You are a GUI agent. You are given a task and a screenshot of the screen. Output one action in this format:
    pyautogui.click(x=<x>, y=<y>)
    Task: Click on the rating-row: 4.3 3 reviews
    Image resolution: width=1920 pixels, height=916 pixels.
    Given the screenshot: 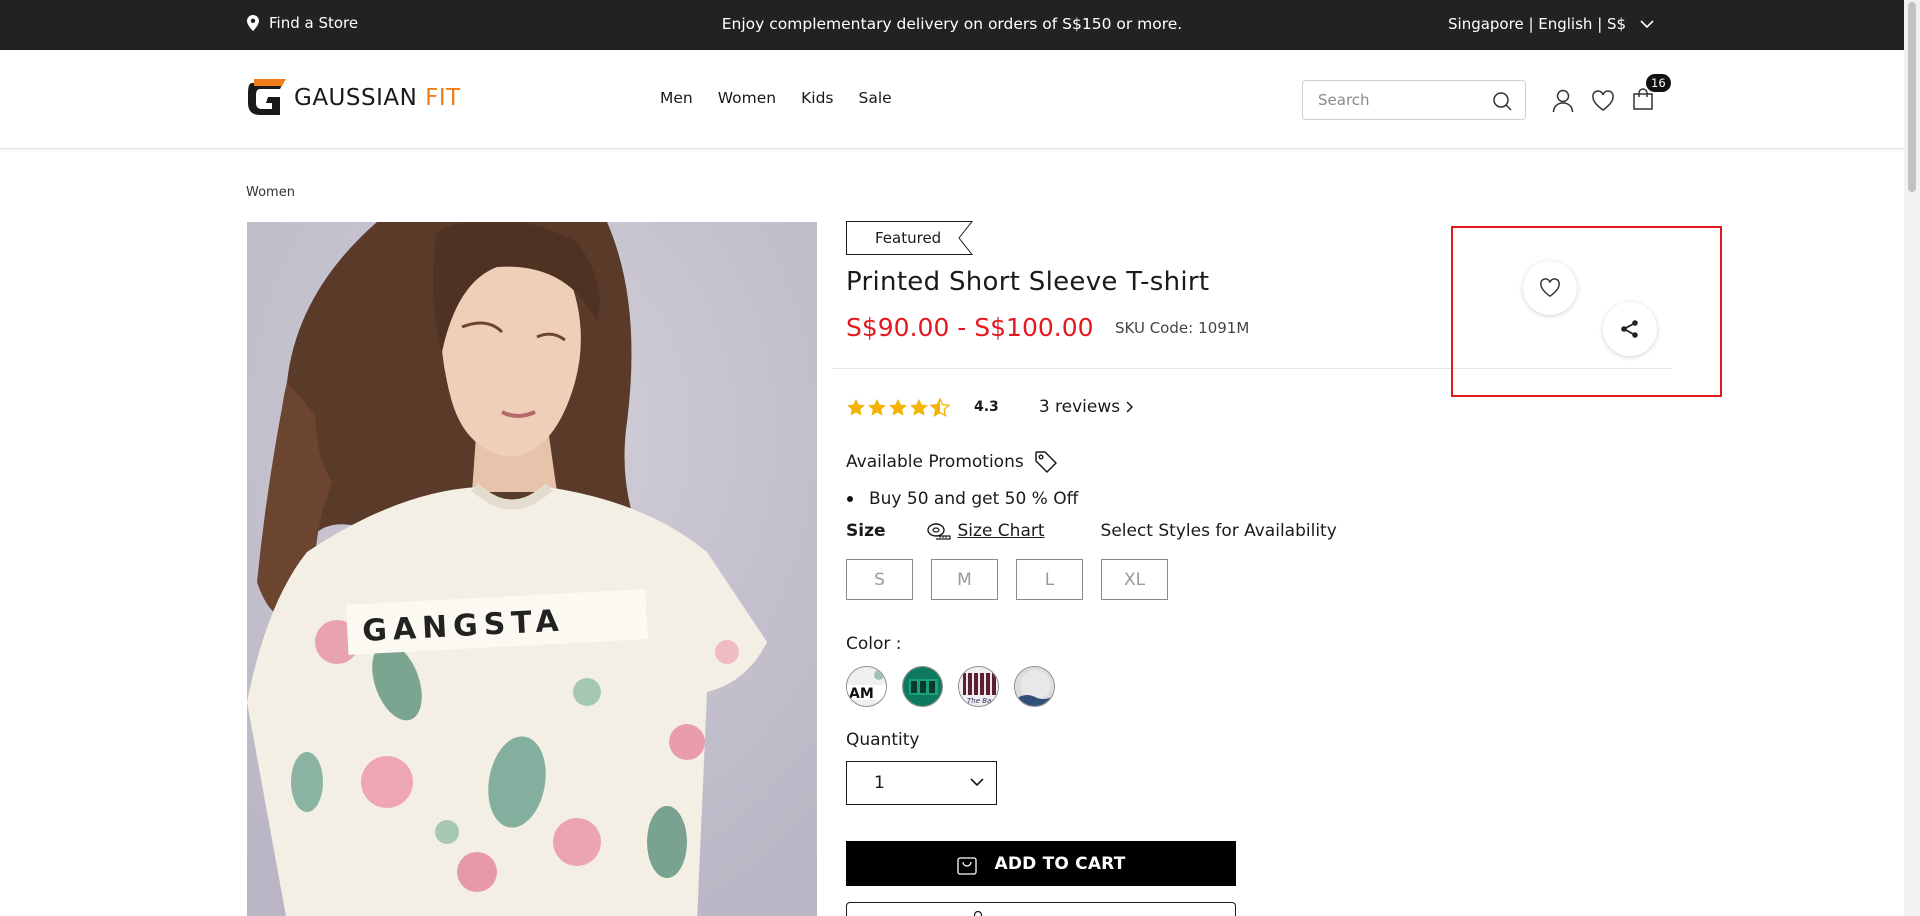 What is the action you would take?
    pyautogui.click(x=990, y=407)
    